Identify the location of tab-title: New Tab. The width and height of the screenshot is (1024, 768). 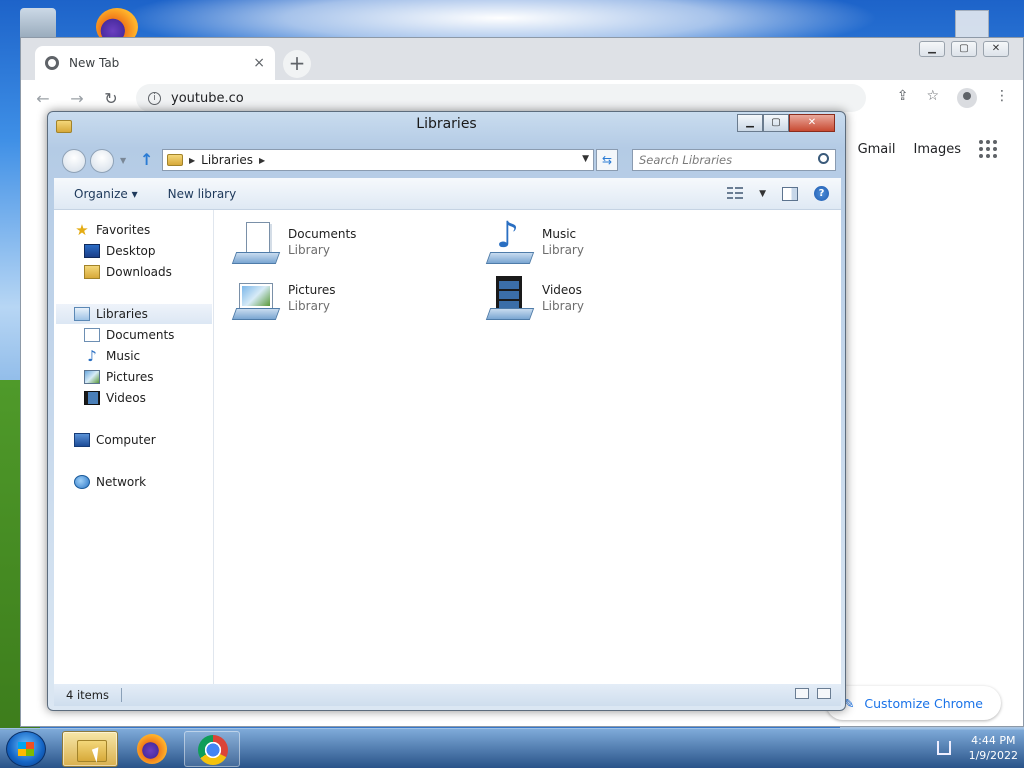
(94, 63).